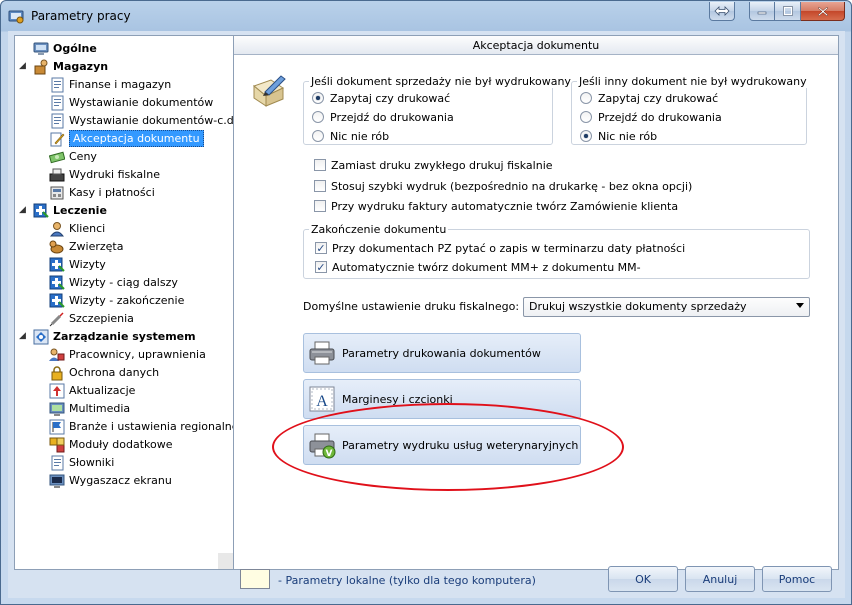 The height and width of the screenshot is (605, 852). Describe the element at coordinates (114, 336) in the screenshot. I see `tree-item-zarzadzanie-systemem: Zarządzanie systemem` at that location.